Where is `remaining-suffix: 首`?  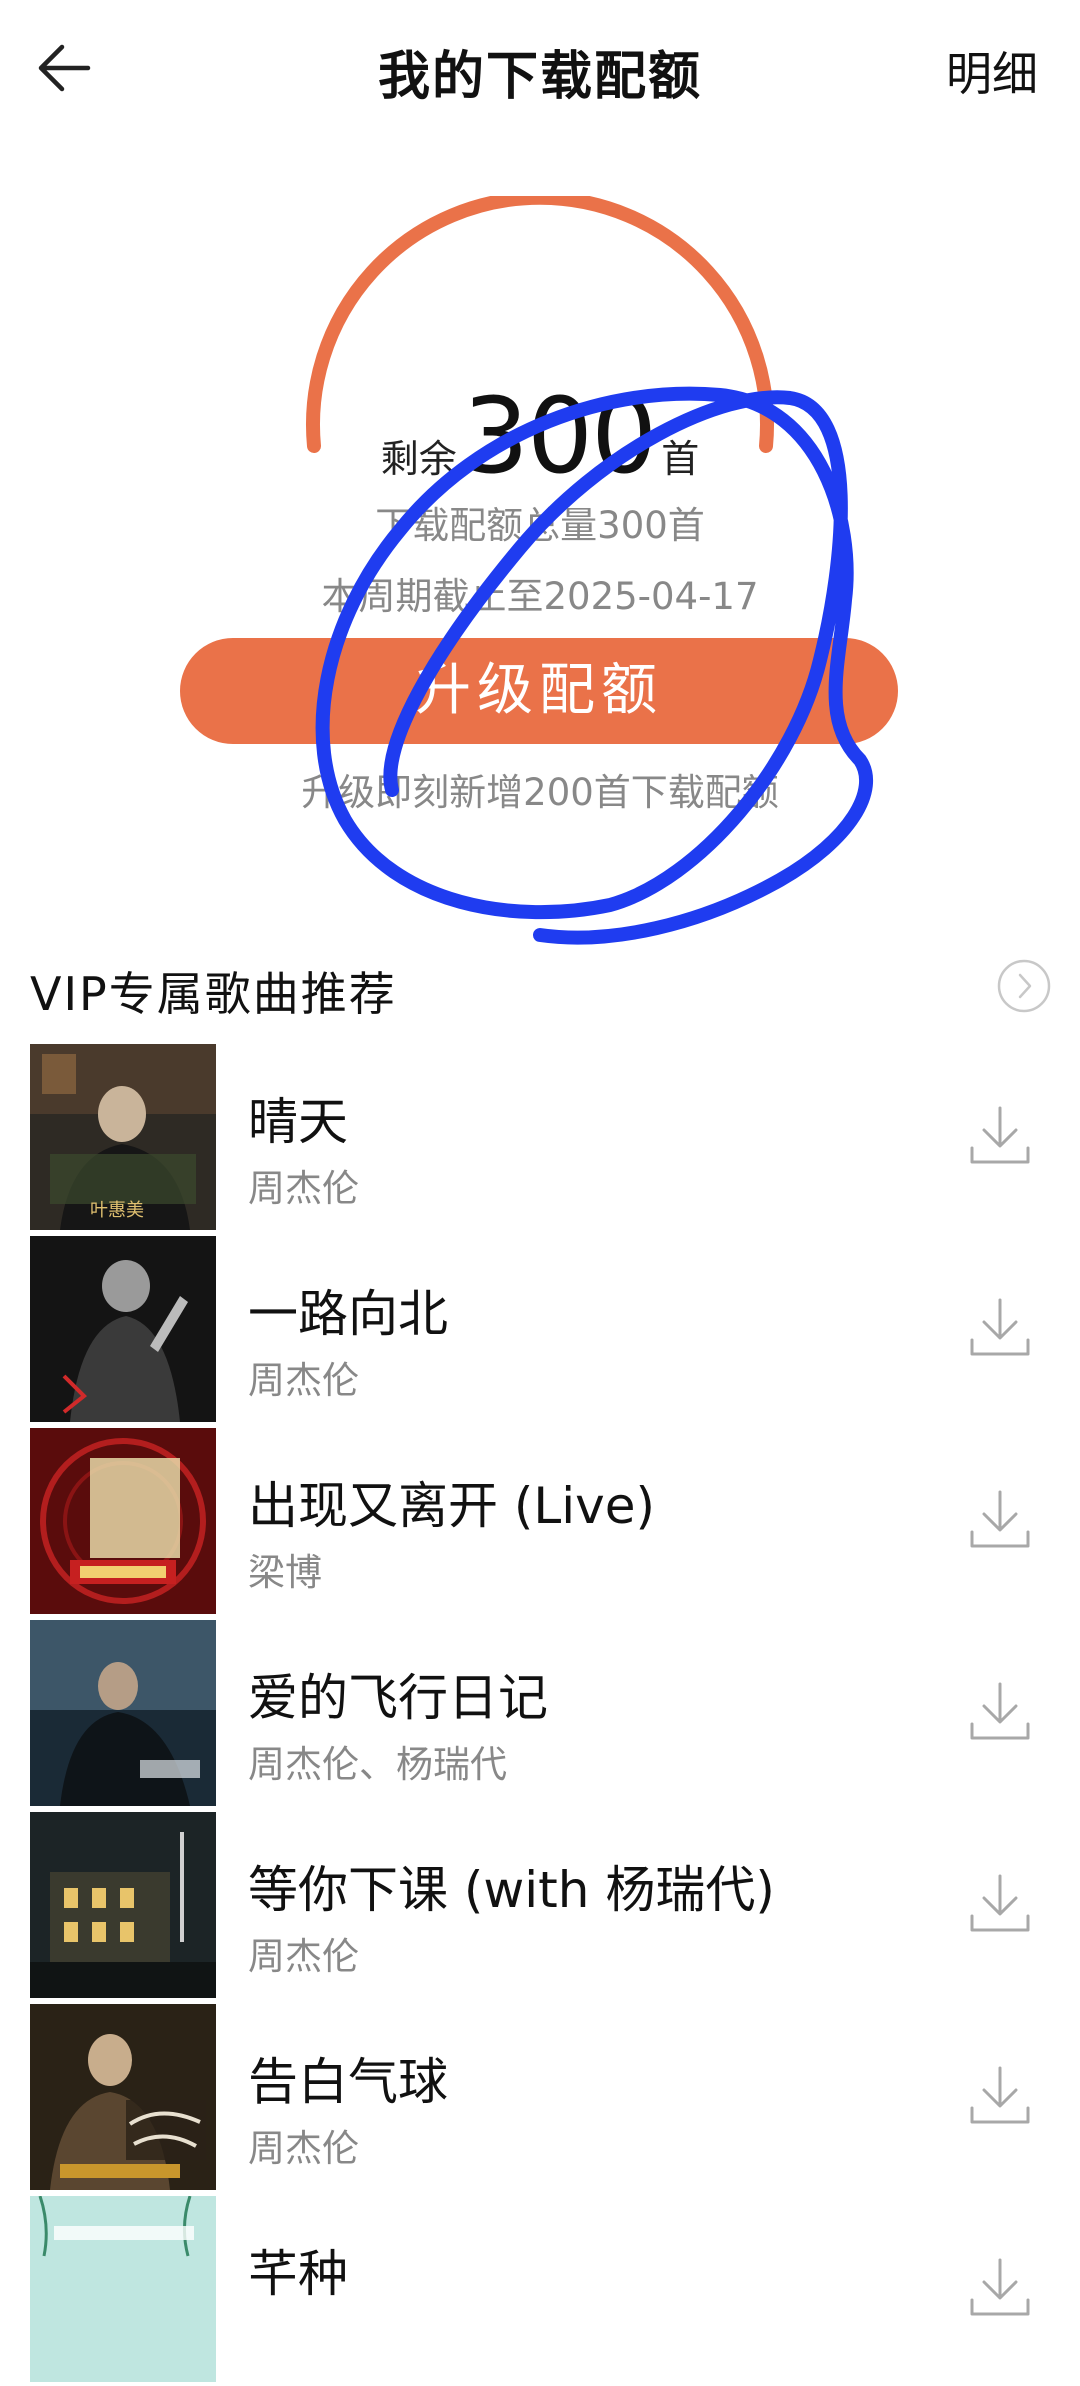
remaining-suffix: 首 is located at coordinates (680, 459).